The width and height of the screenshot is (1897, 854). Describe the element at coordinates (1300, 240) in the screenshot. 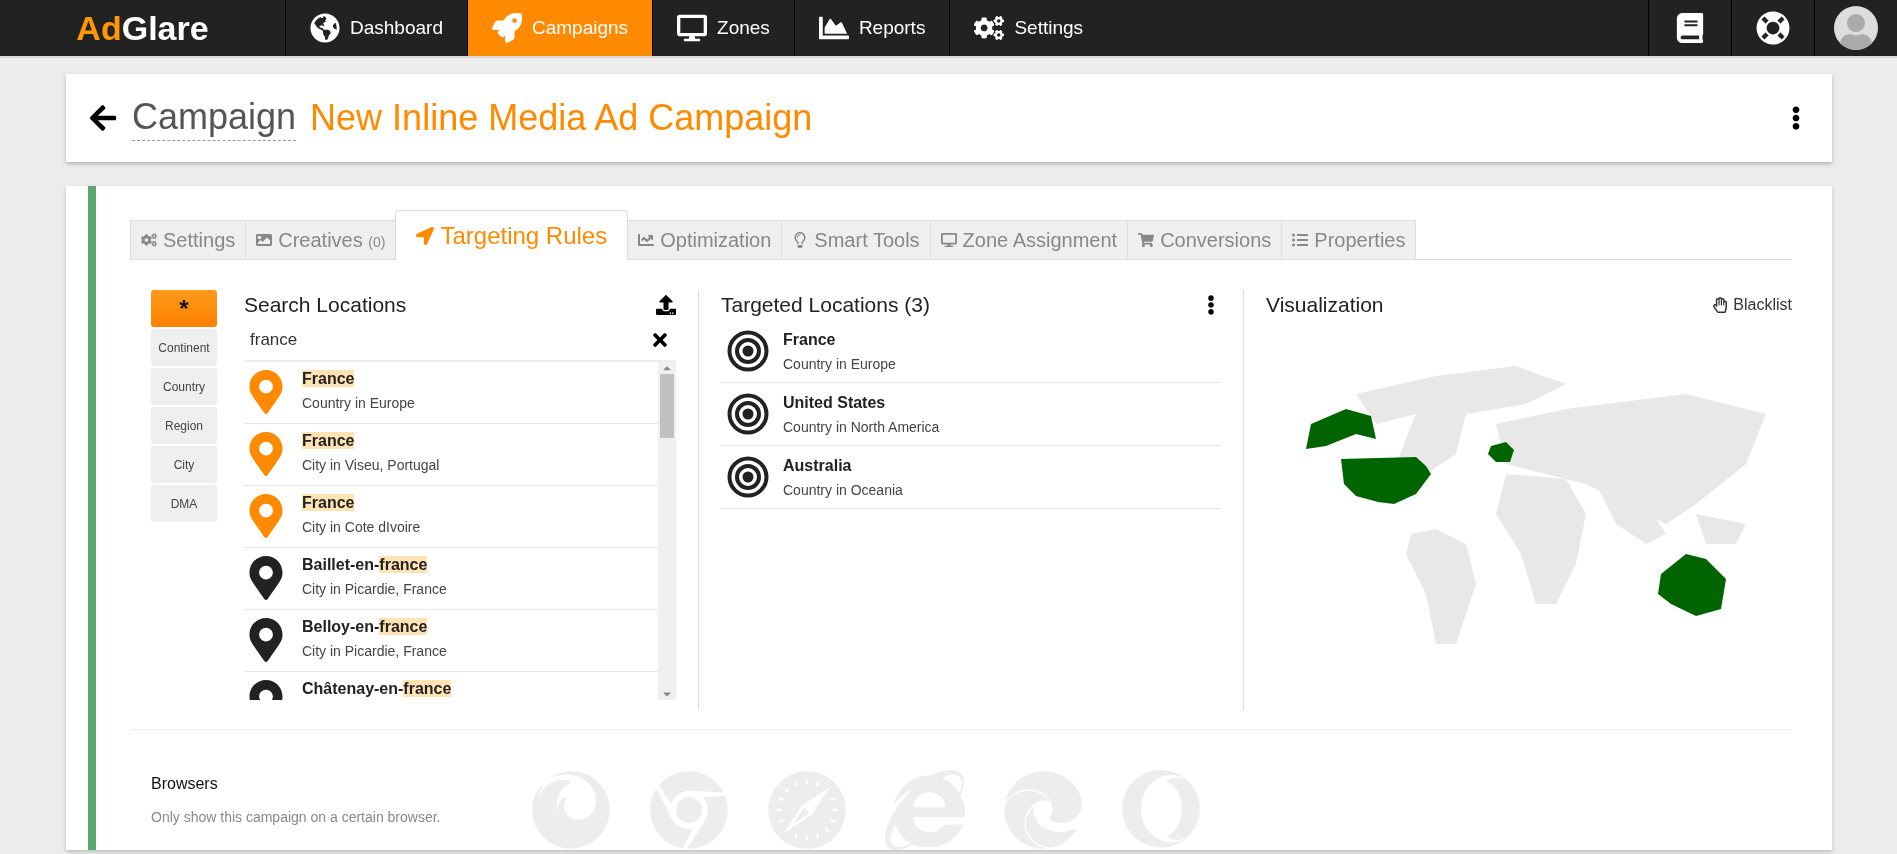

I see `list-icon` at that location.